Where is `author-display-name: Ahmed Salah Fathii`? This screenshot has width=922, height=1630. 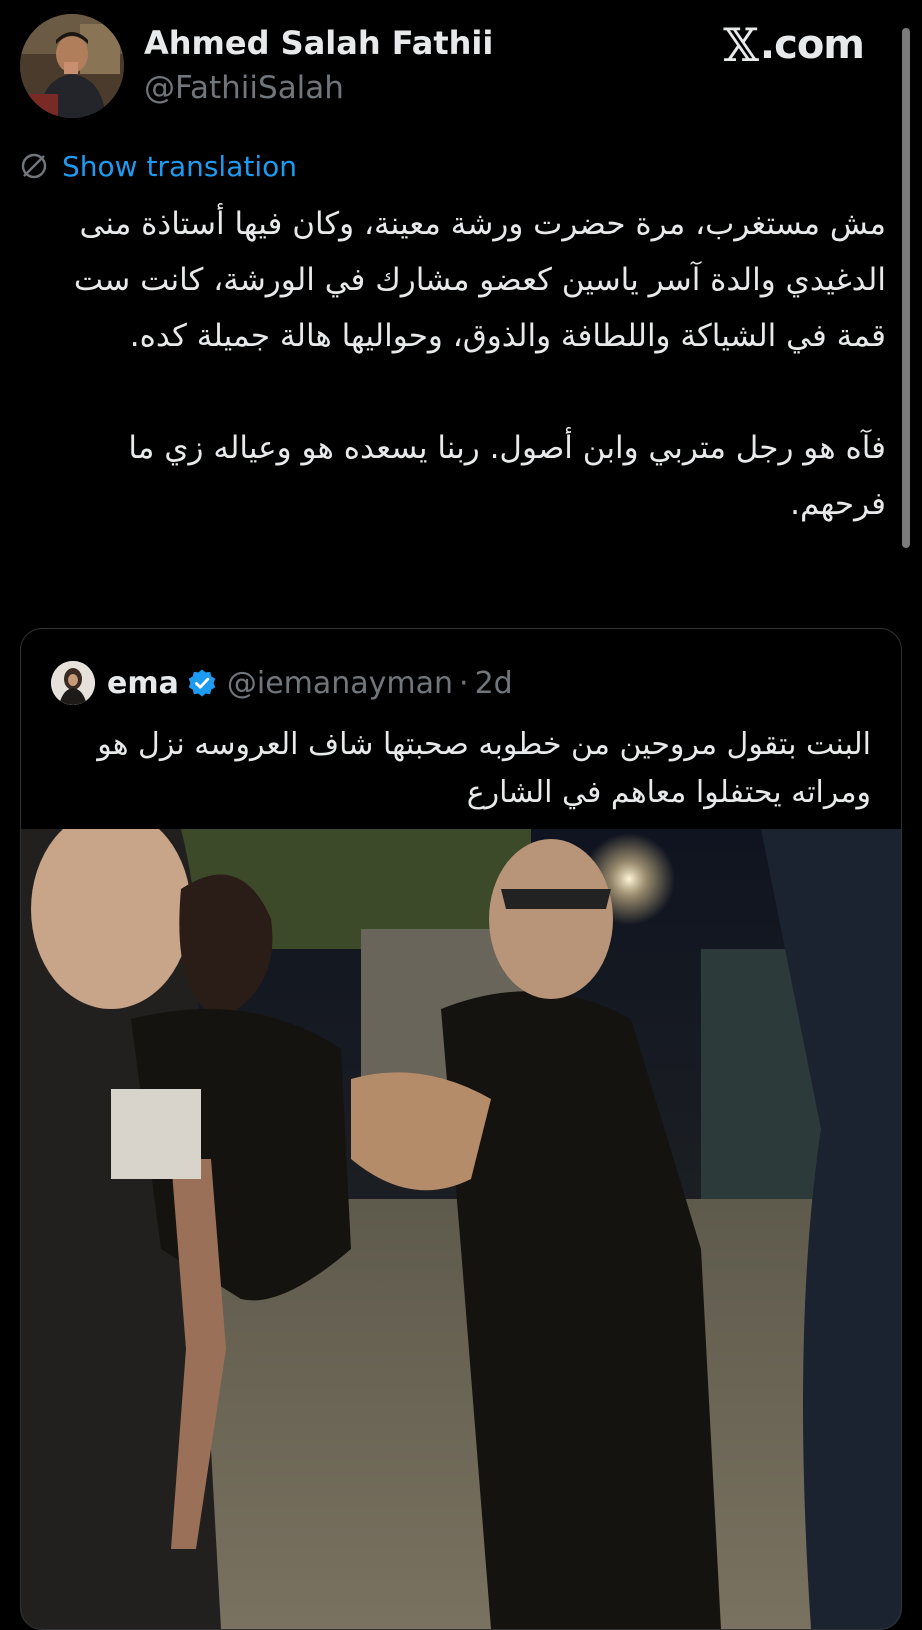 author-display-name: Ahmed Salah Fathii is located at coordinates (318, 43).